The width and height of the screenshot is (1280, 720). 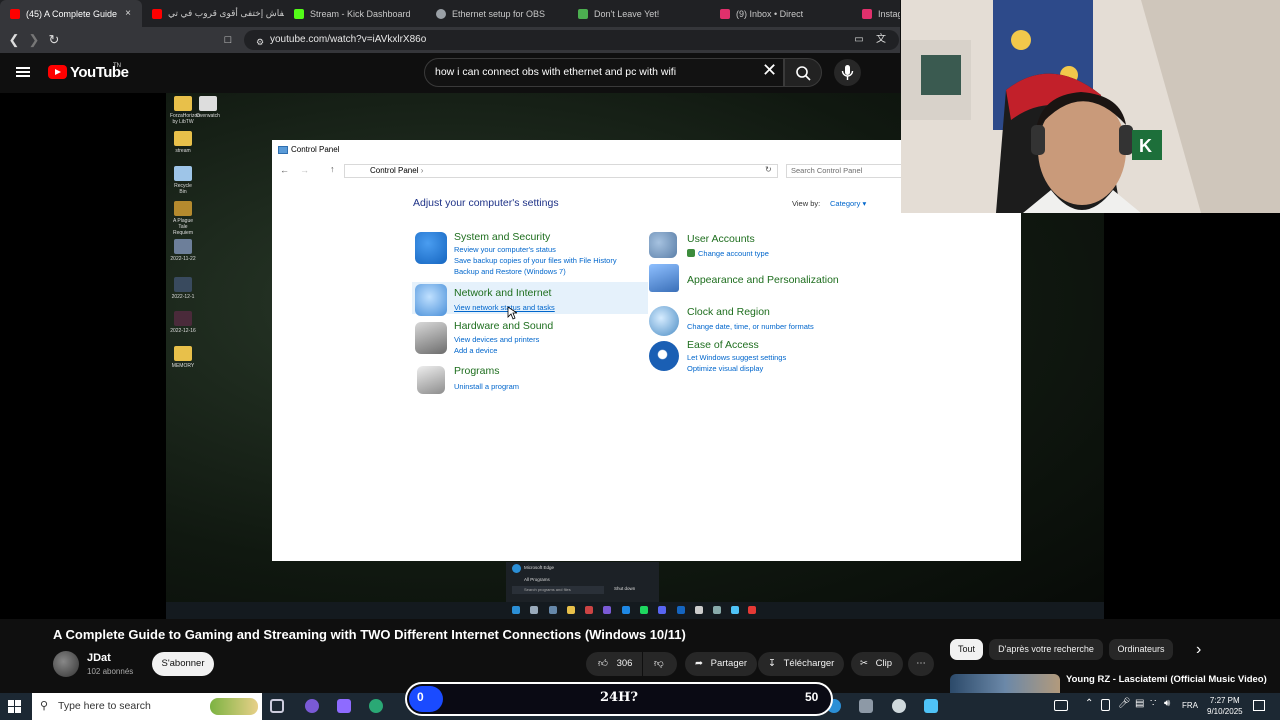 What do you see at coordinates (1139, 703) in the screenshot?
I see `network-icon: ▤` at bounding box center [1139, 703].